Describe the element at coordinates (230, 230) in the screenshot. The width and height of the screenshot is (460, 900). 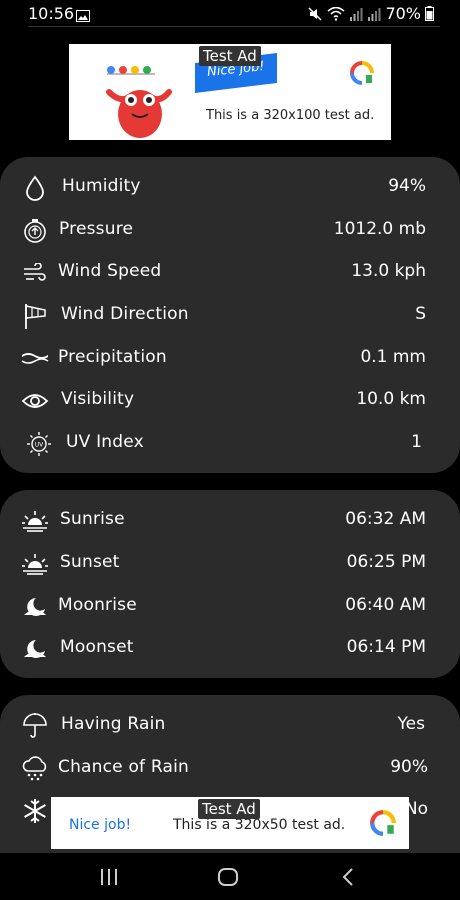
I see `pressure-row: Pressure 1012.0 mb` at that location.